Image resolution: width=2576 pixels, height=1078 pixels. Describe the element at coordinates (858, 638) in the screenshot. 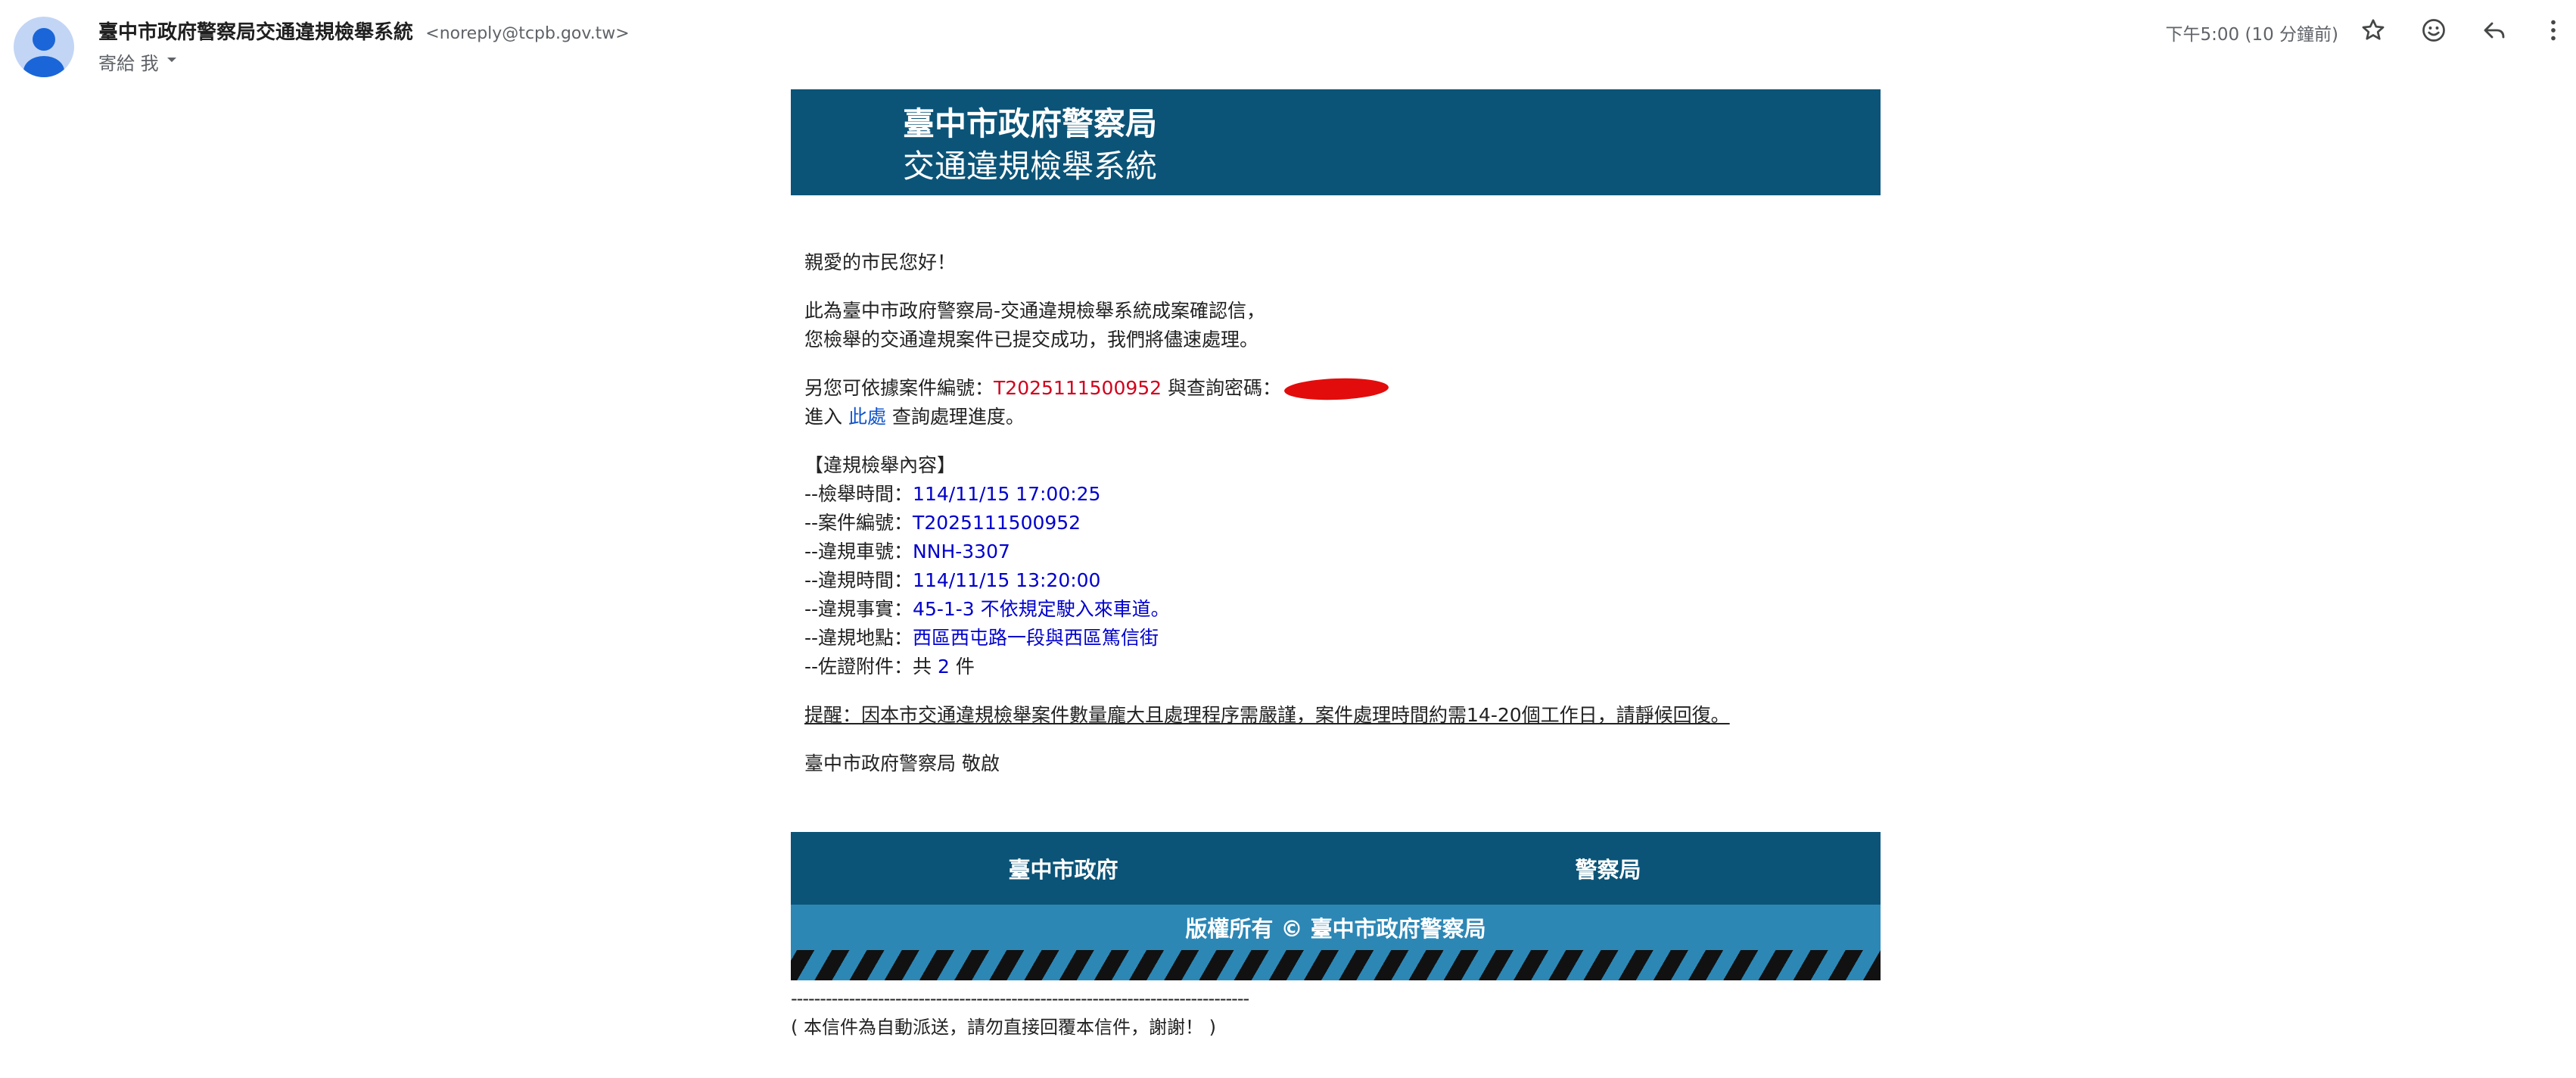

I see `detail-label: --違規地點：` at that location.